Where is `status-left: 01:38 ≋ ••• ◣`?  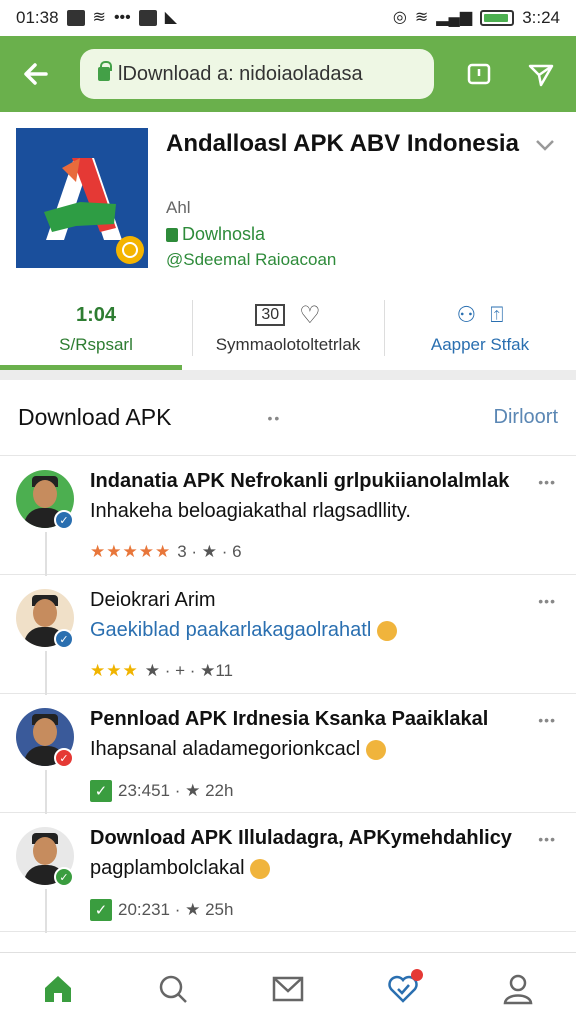 status-left: 01:38 ≋ ••• ◣ is located at coordinates (96, 18).